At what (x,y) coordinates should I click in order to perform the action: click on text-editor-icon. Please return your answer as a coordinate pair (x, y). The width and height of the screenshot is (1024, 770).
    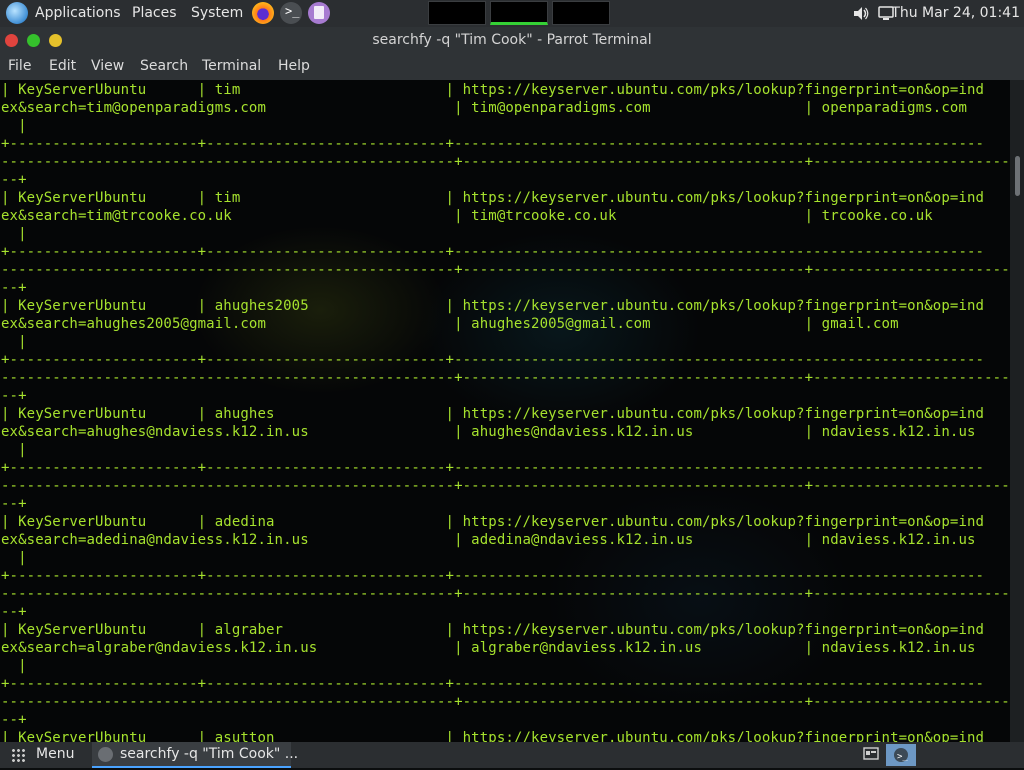
    Looking at the image, I should click on (319, 13).